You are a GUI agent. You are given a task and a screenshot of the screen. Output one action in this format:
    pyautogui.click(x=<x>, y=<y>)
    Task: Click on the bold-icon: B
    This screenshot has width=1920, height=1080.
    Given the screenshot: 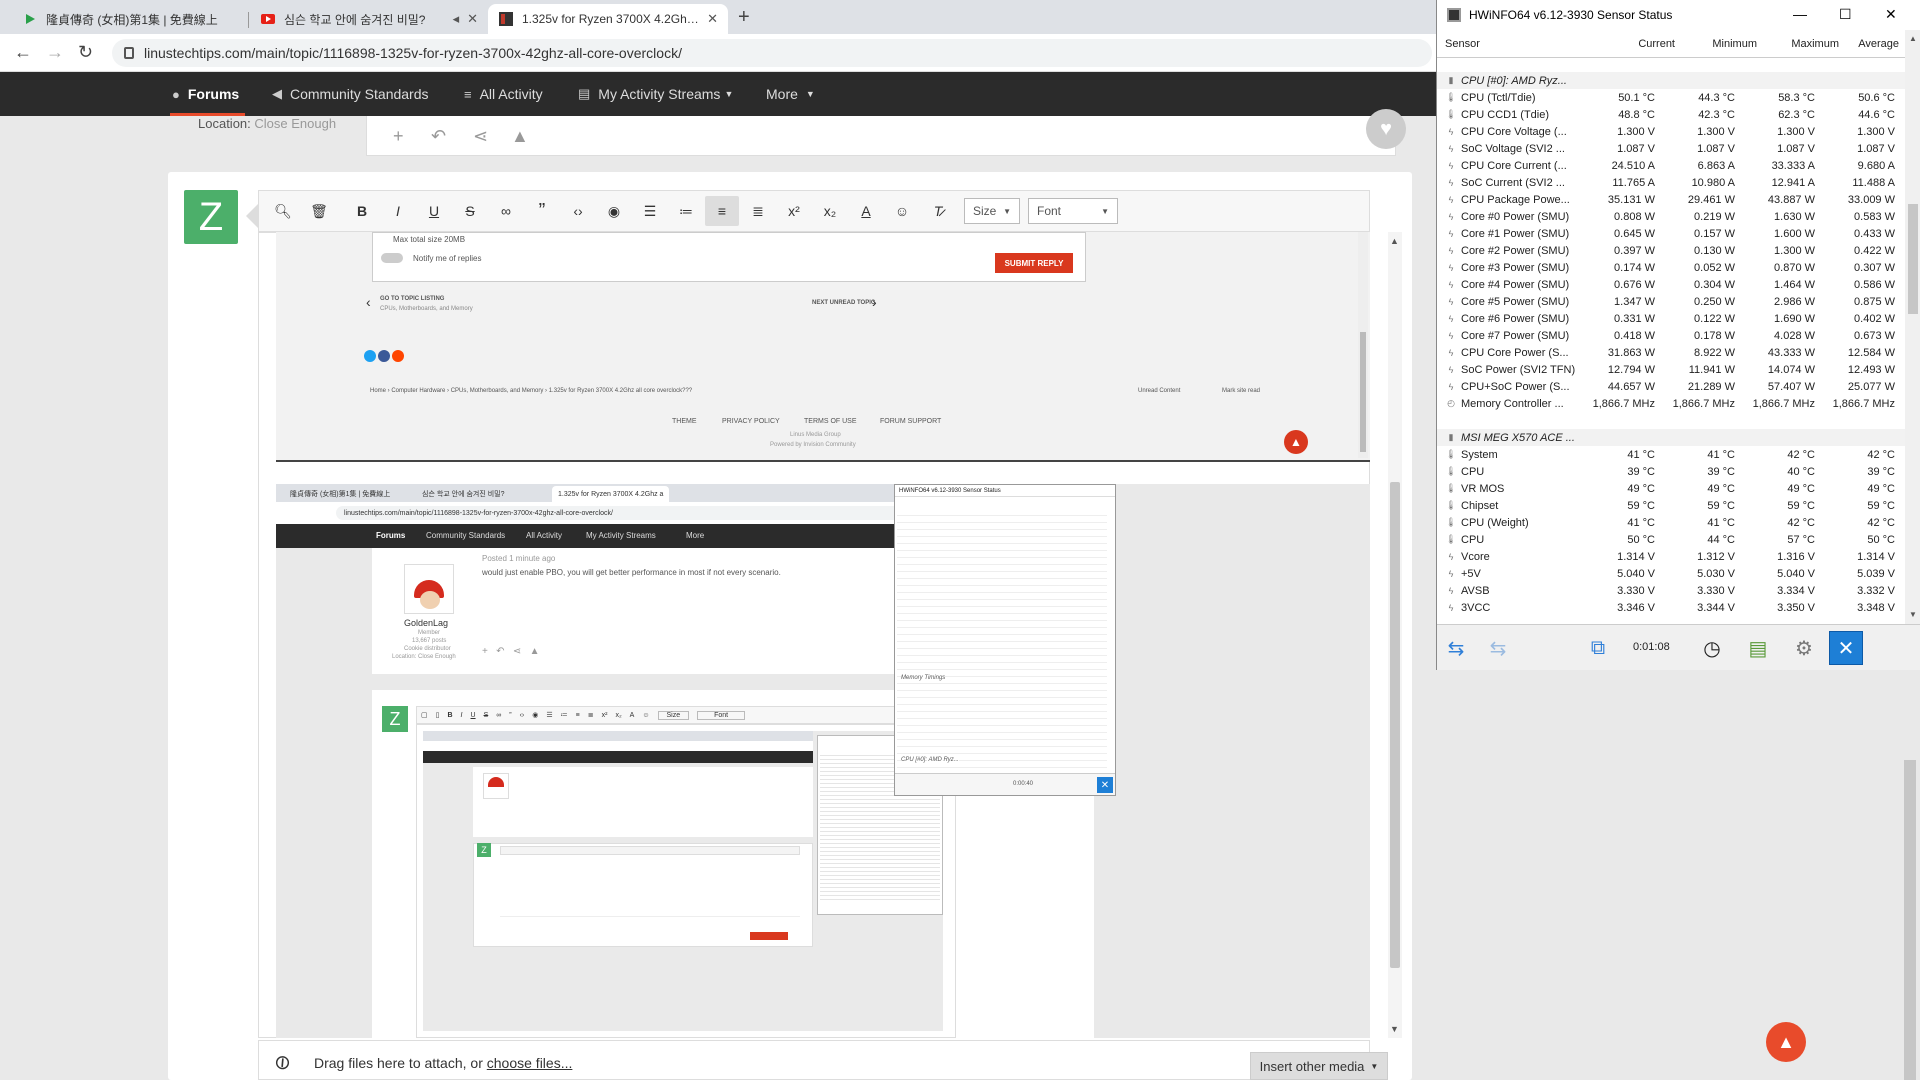 What is the action you would take?
    pyautogui.click(x=362, y=211)
    